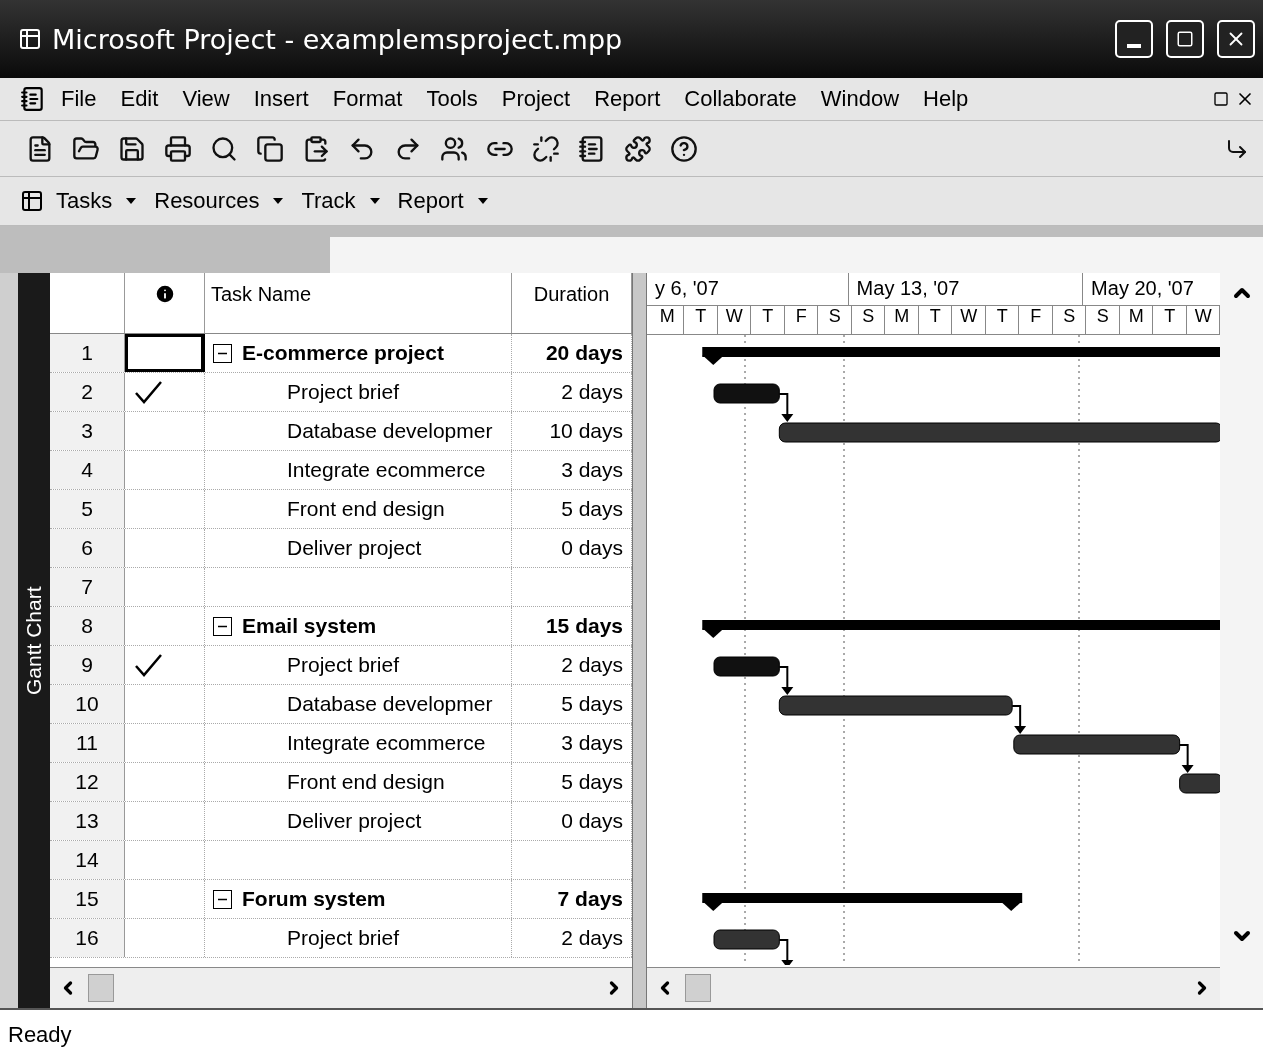 This screenshot has height=1059, width=1263. I want to click on row-number: 8, so click(87, 626).